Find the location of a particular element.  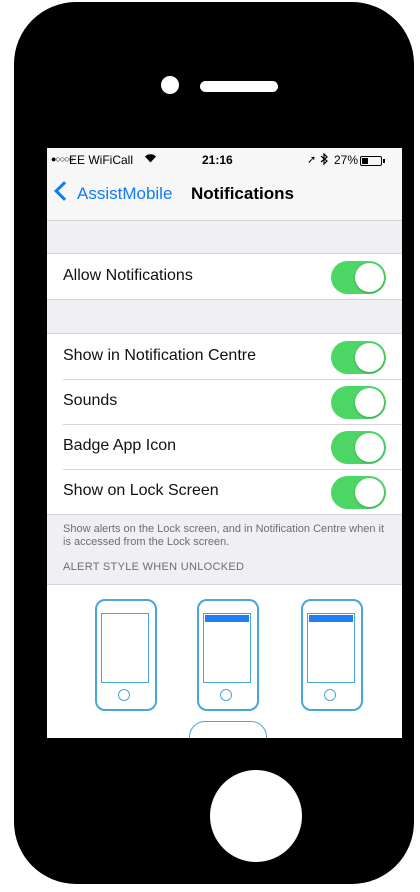

location-arrow-icon: ➚ is located at coordinates (312, 160).